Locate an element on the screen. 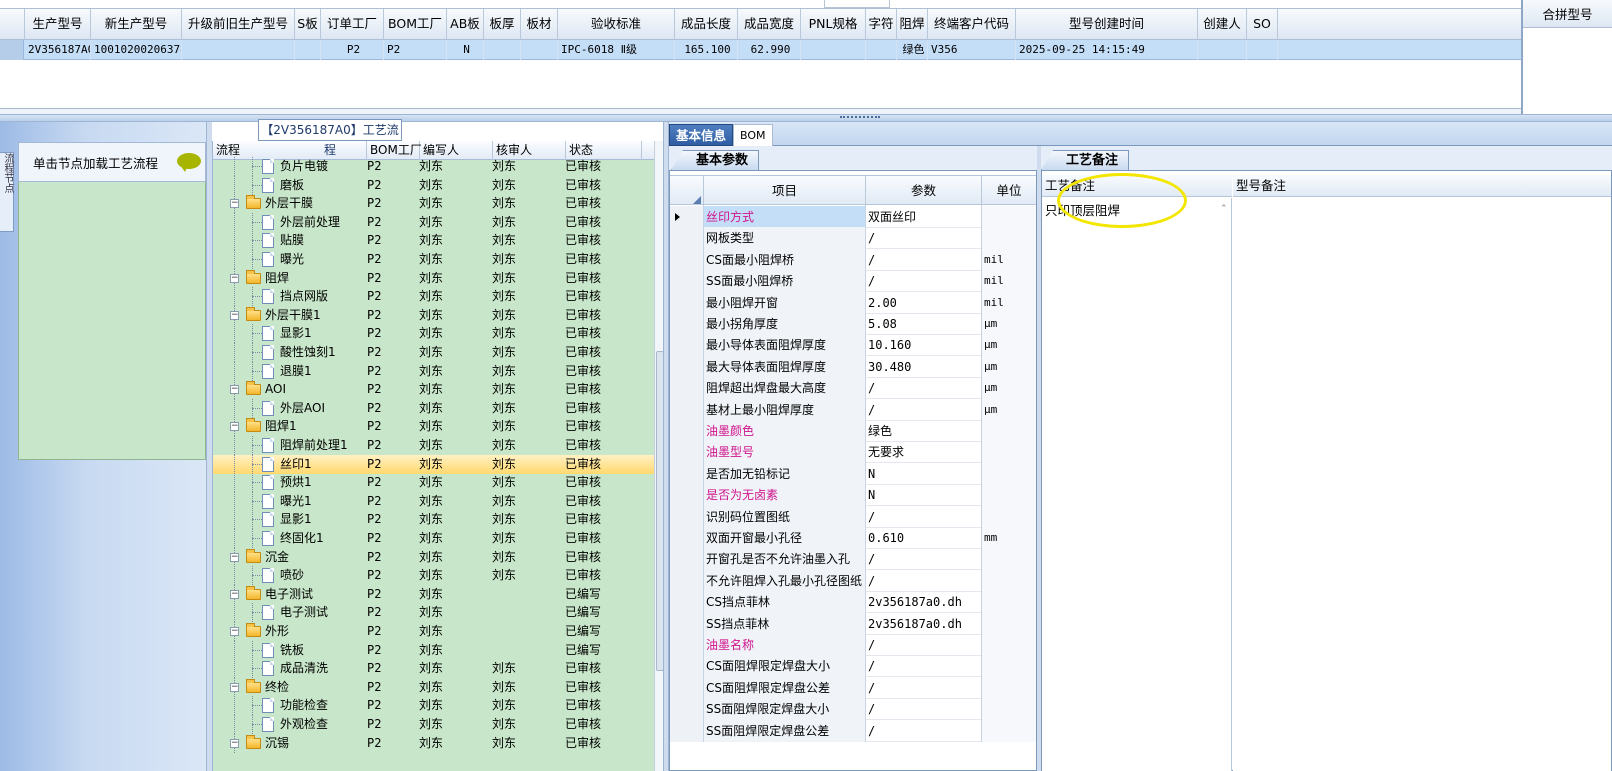 Image resolution: width=1612 pixels, height=771 pixels. grid-cell: P2 is located at coordinates (415, 50).